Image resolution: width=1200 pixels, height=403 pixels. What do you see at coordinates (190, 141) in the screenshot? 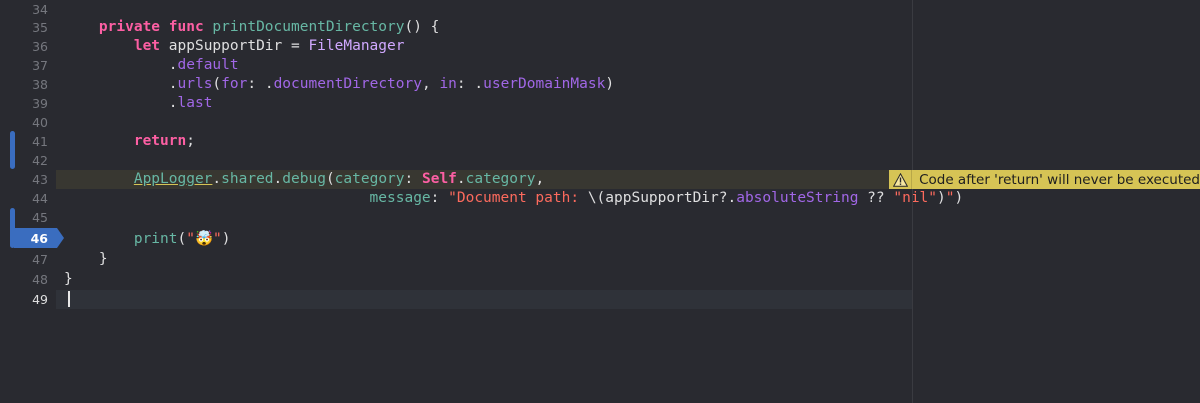
I see `code-token: ;` at bounding box center [190, 141].